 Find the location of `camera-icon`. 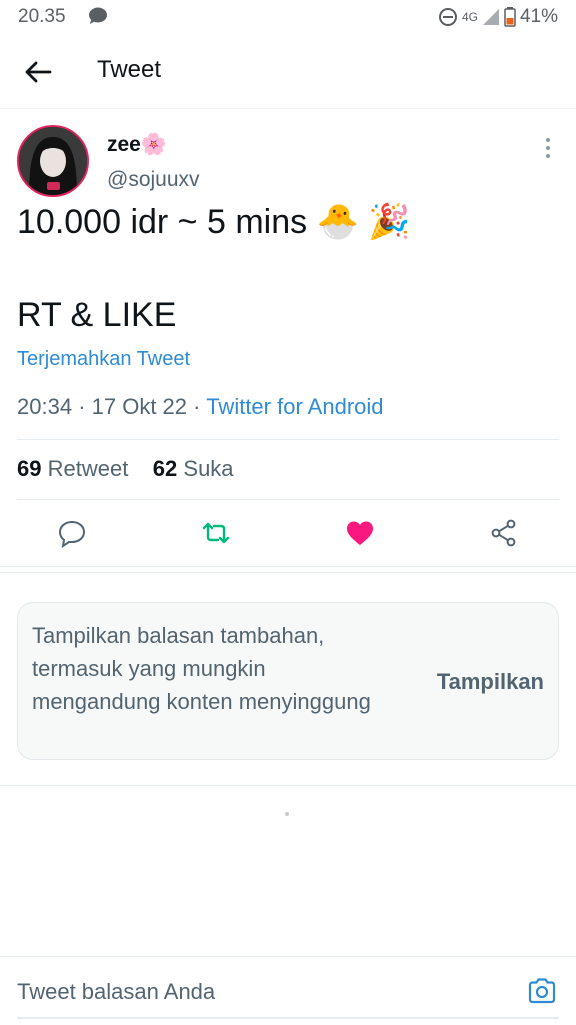

camera-icon is located at coordinates (542, 991).